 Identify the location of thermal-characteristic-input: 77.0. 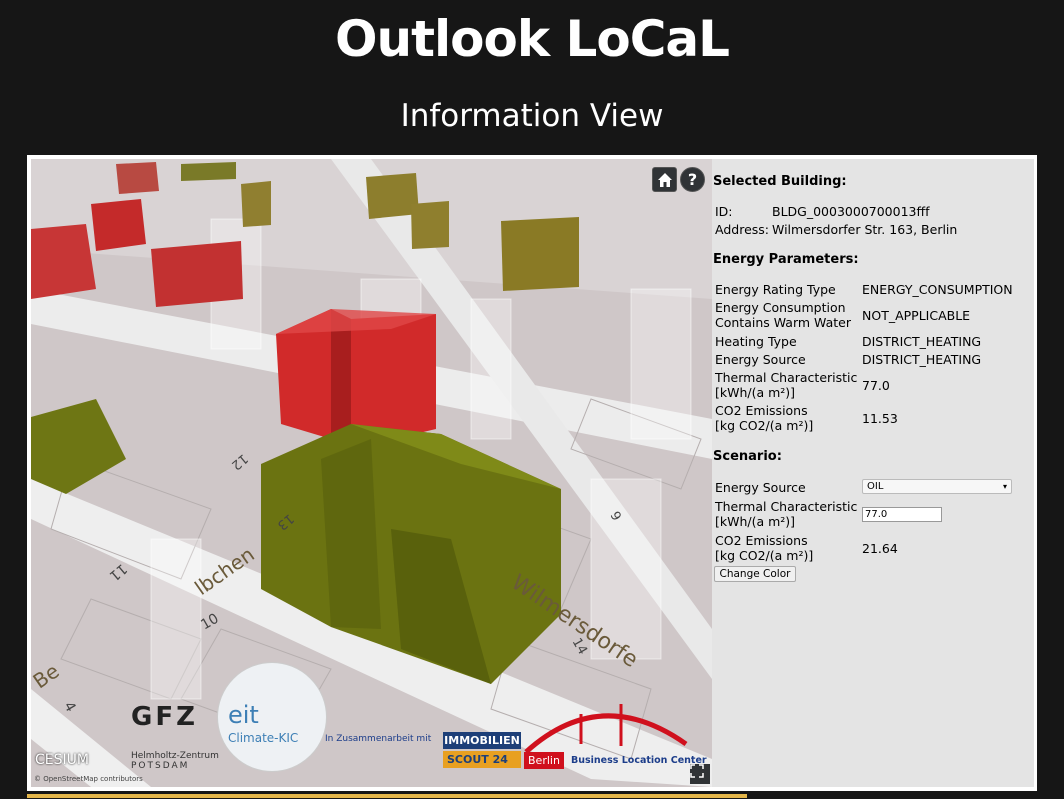
(902, 514).